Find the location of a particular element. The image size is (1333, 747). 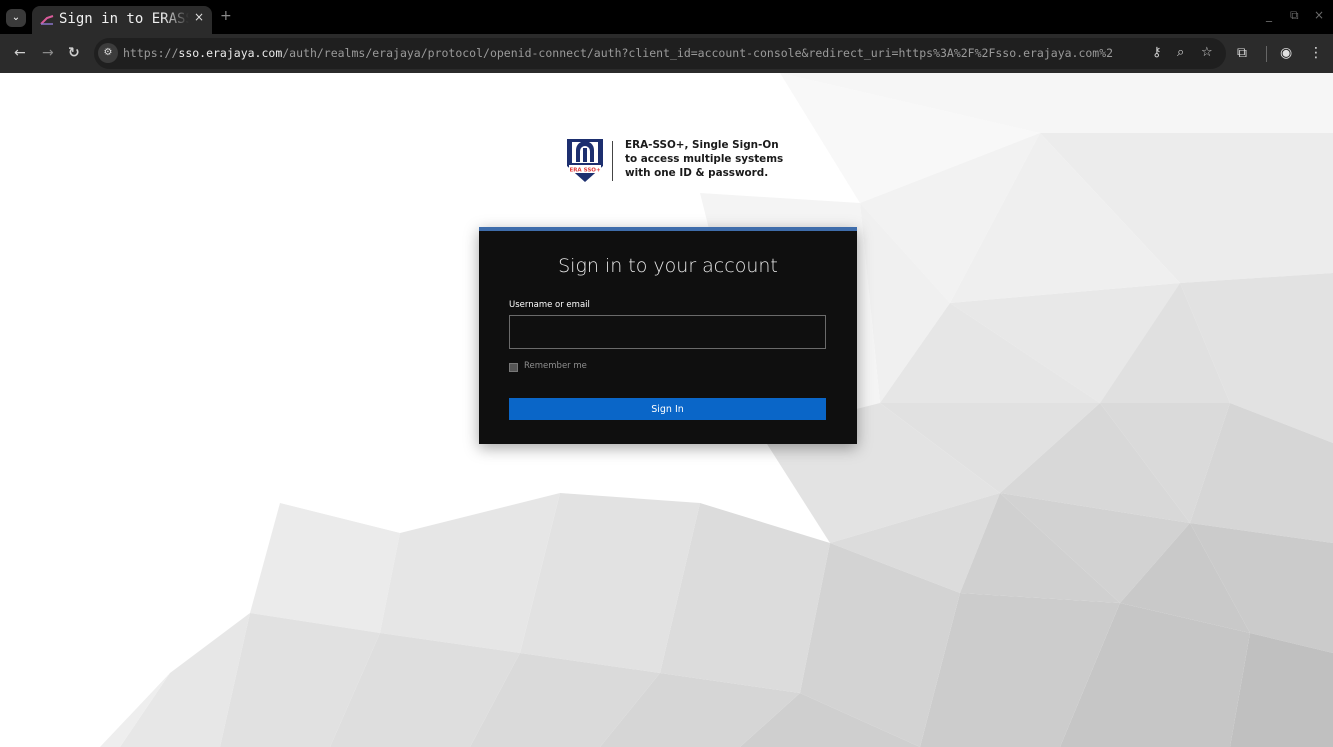

tagline-line-3: with one ID & password. is located at coordinates (697, 173).